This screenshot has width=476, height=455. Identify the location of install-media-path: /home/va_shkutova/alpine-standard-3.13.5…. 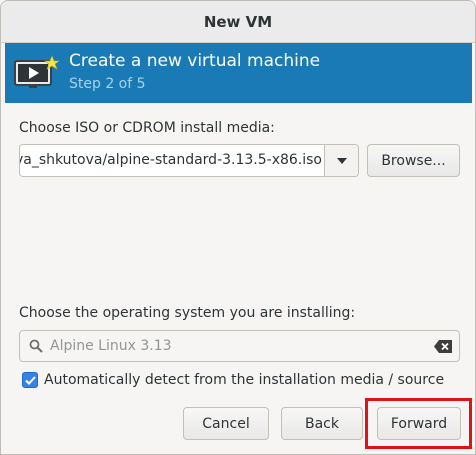
(171, 160).